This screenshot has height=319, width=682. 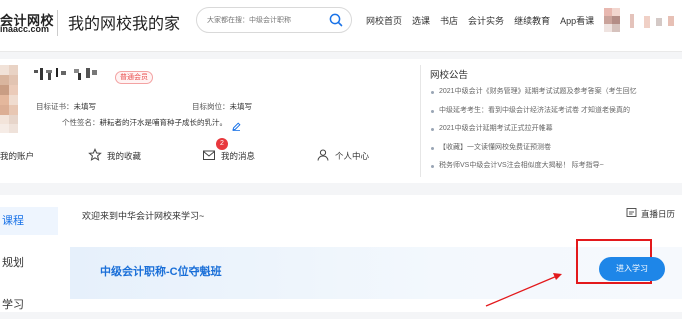 I want to click on search-icon, so click(x=336, y=20).